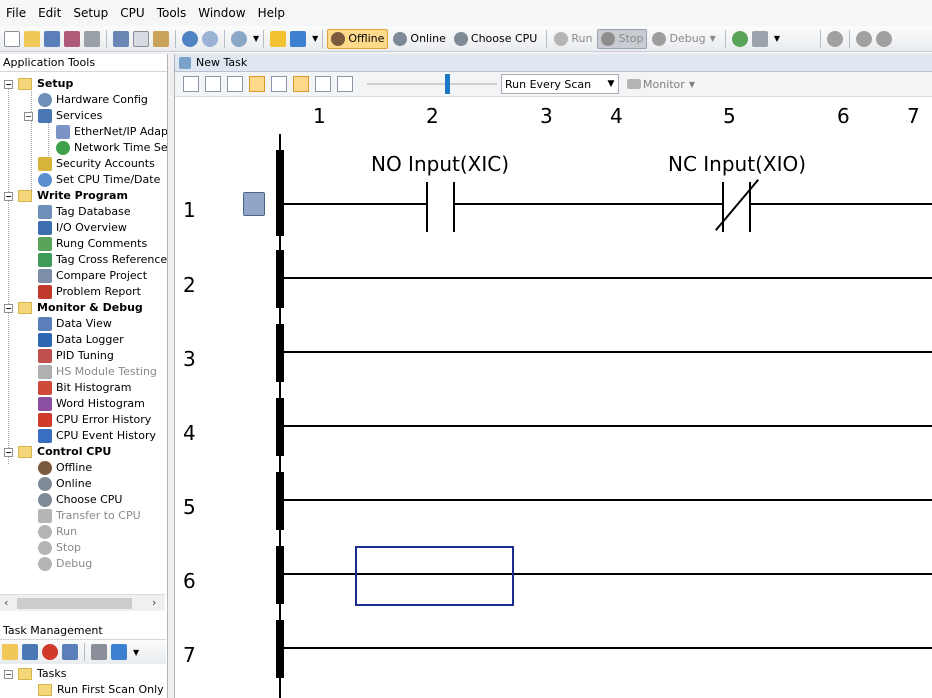 The image size is (932, 698). What do you see at coordinates (622, 38) in the screenshot?
I see `stop-button: Stop` at bounding box center [622, 38].